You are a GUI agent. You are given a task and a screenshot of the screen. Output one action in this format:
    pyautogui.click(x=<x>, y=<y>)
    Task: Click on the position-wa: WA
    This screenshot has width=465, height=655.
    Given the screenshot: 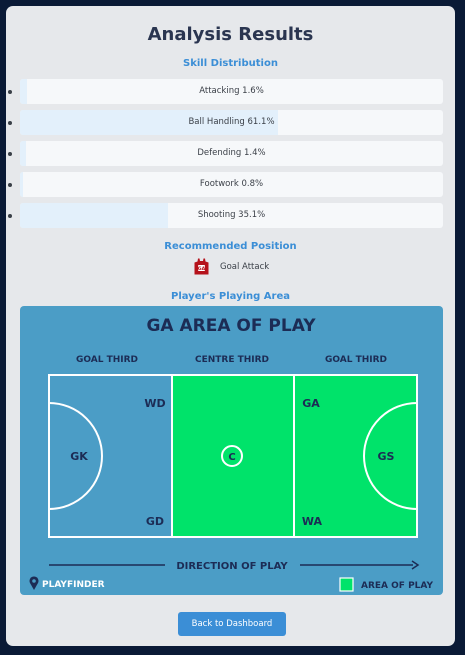 What is the action you would take?
    pyautogui.click(x=312, y=521)
    